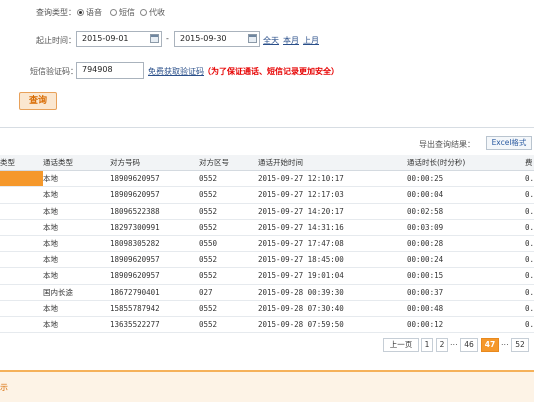  I want to click on end-date-field: 2015-09-30, so click(217, 39).